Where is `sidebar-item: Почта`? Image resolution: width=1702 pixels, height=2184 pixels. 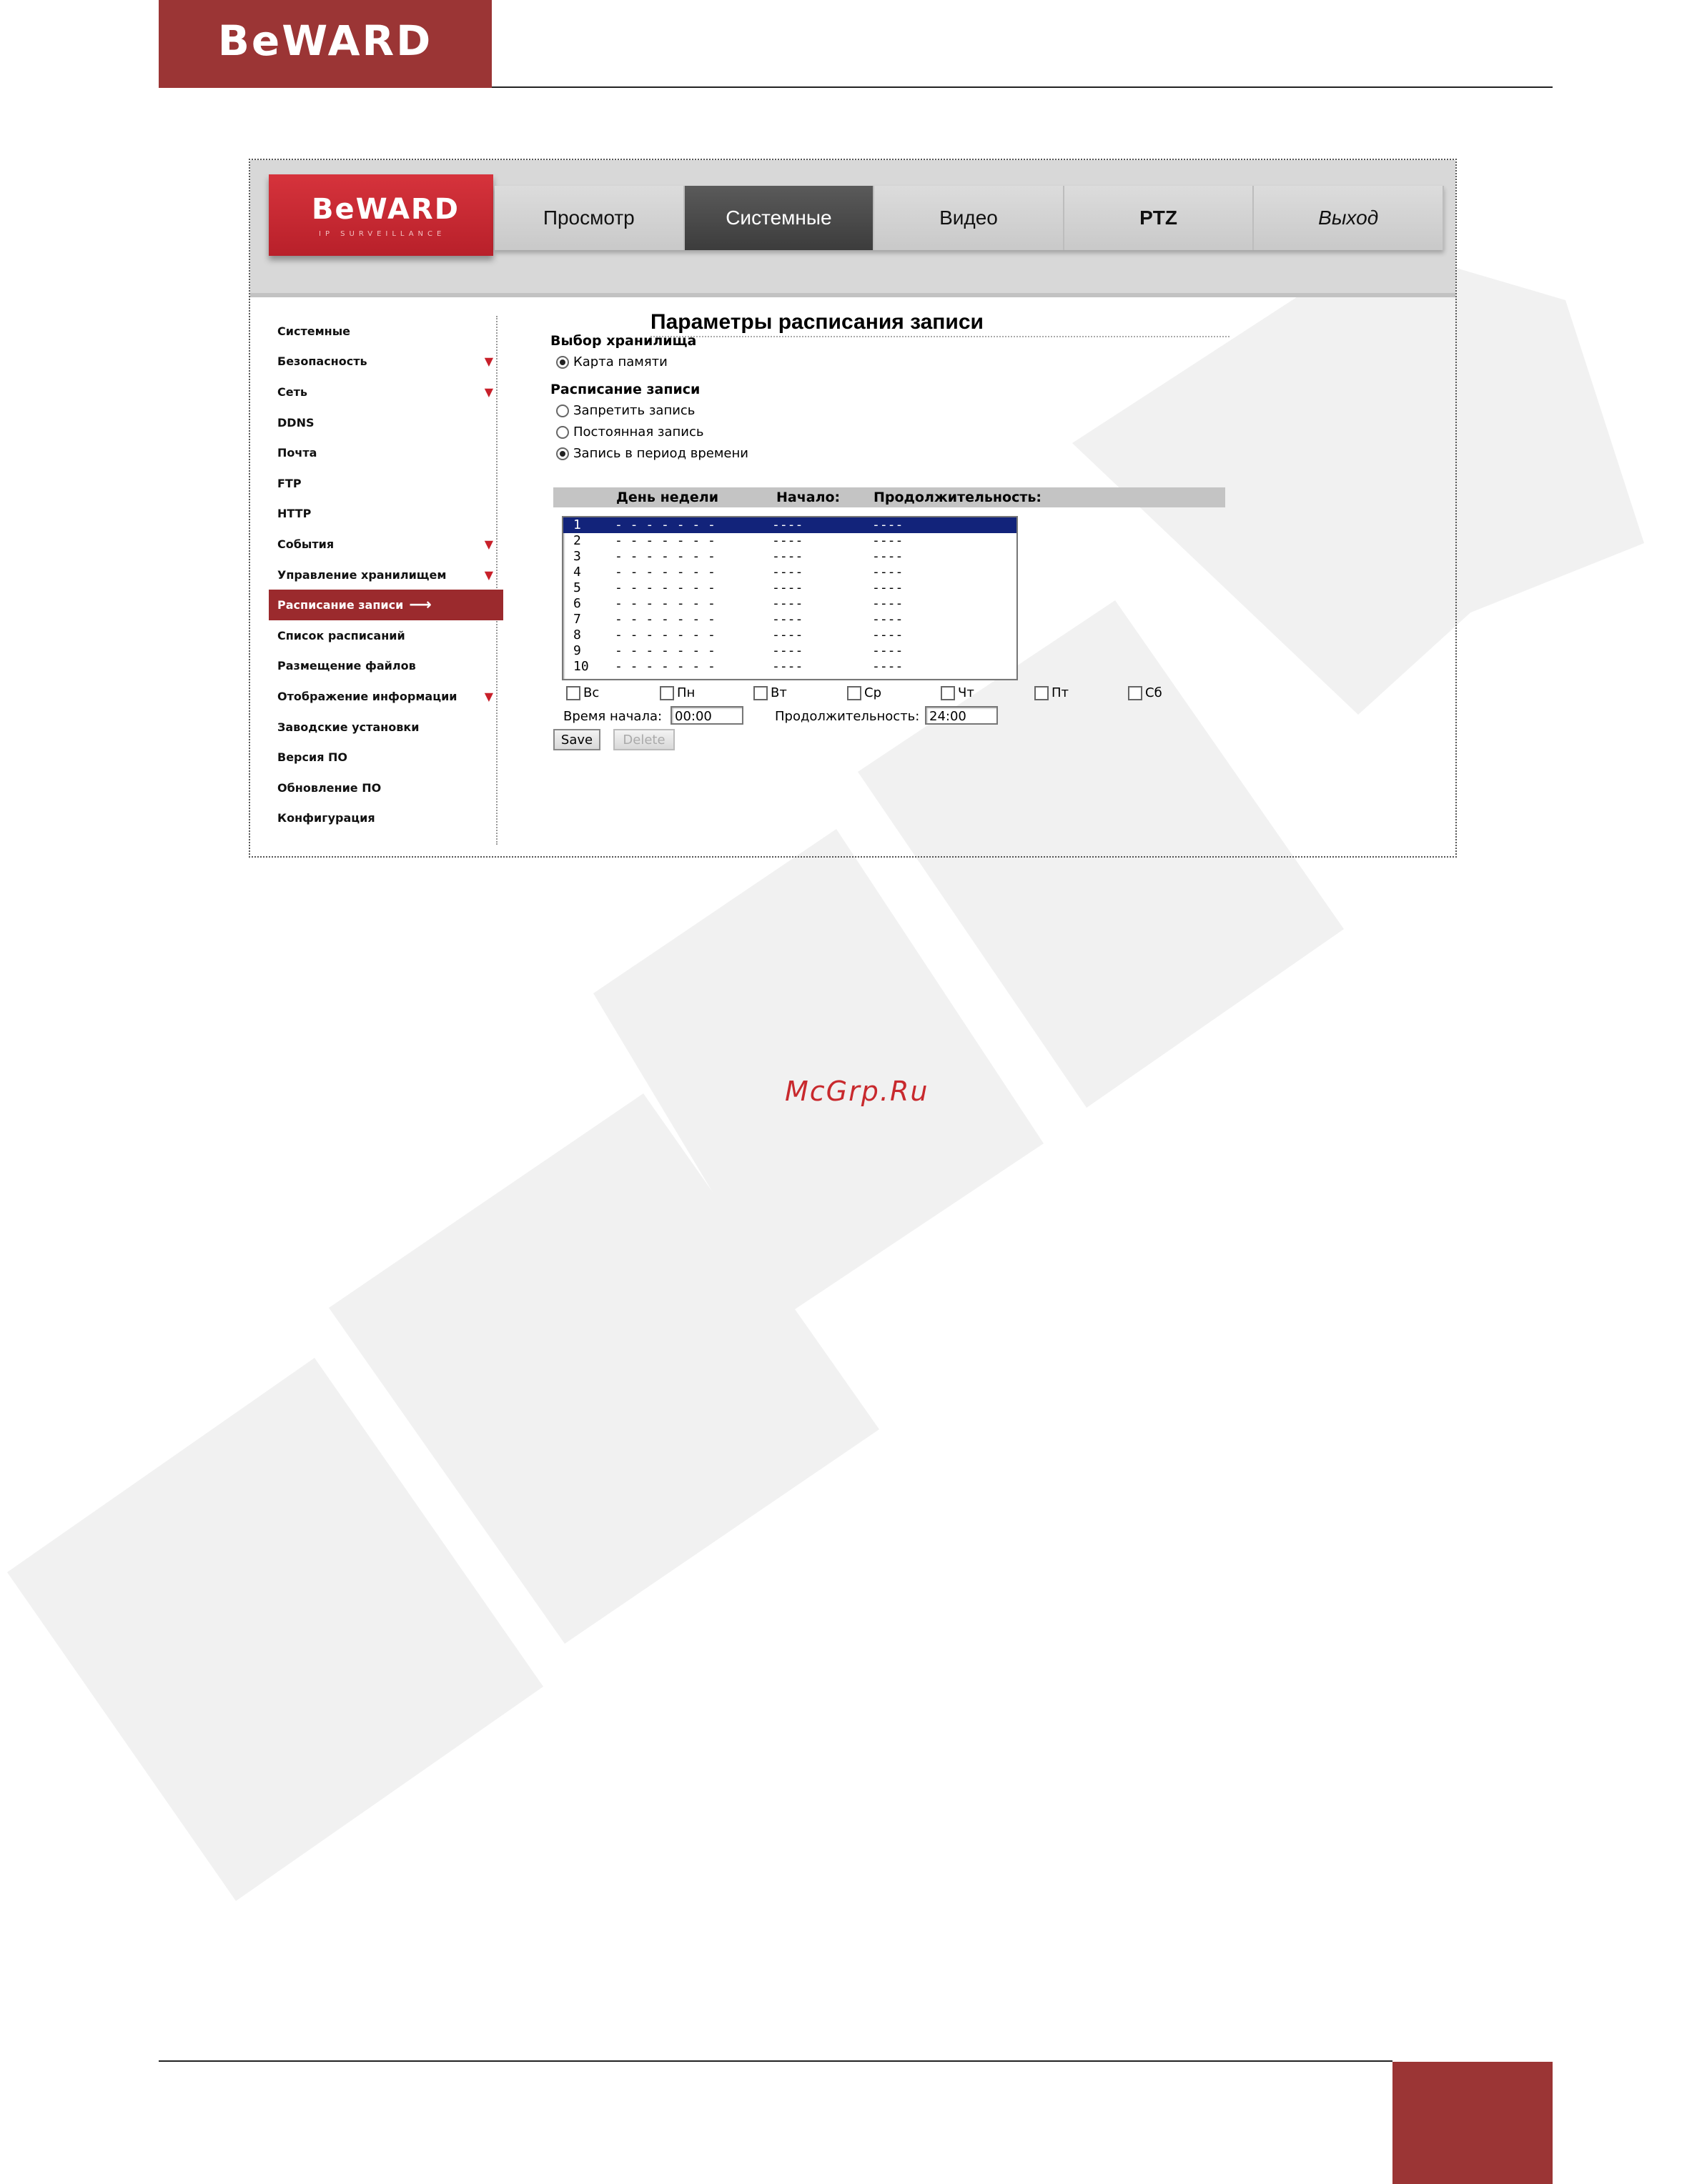 sidebar-item: Почта is located at coordinates (382, 452).